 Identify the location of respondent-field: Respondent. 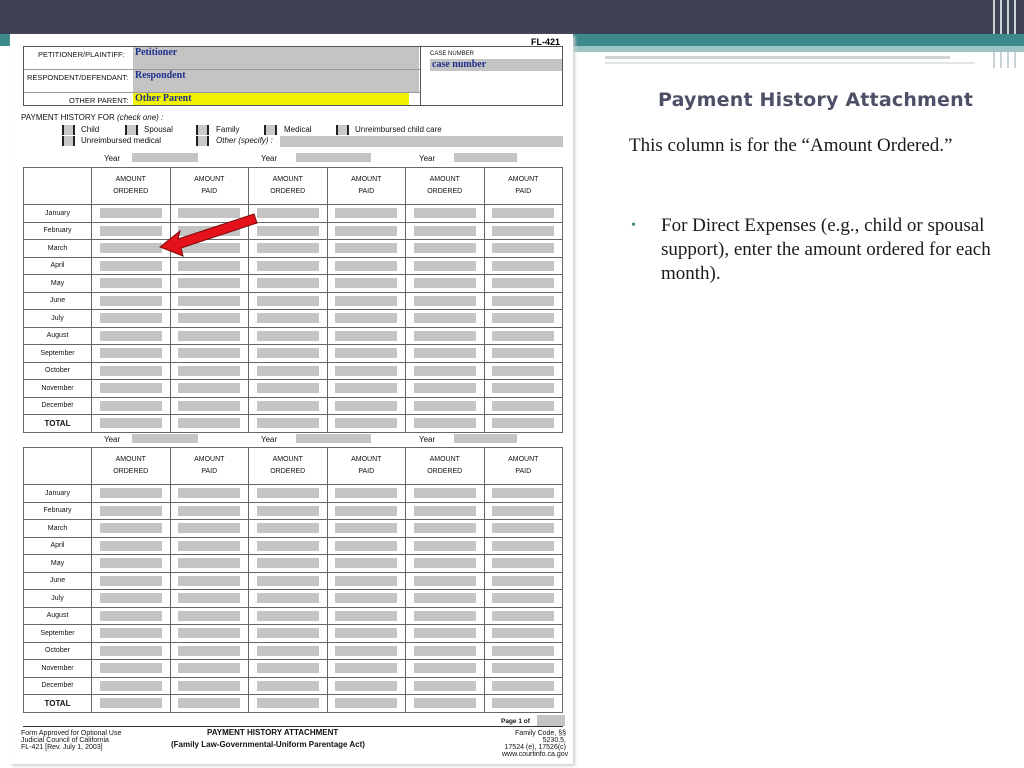
(276, 81).